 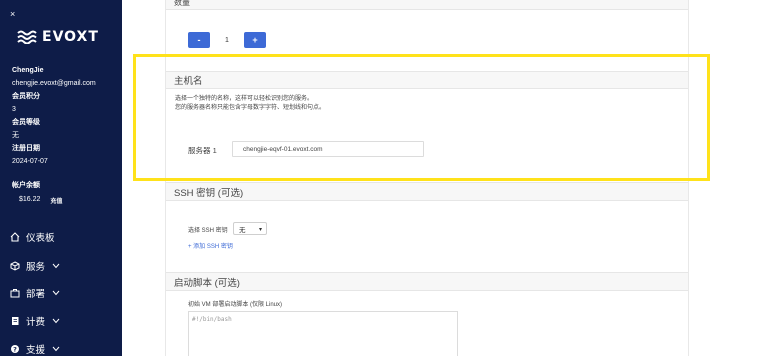 I want to click on recharge-link: 充值, so click(x=56, y=200).